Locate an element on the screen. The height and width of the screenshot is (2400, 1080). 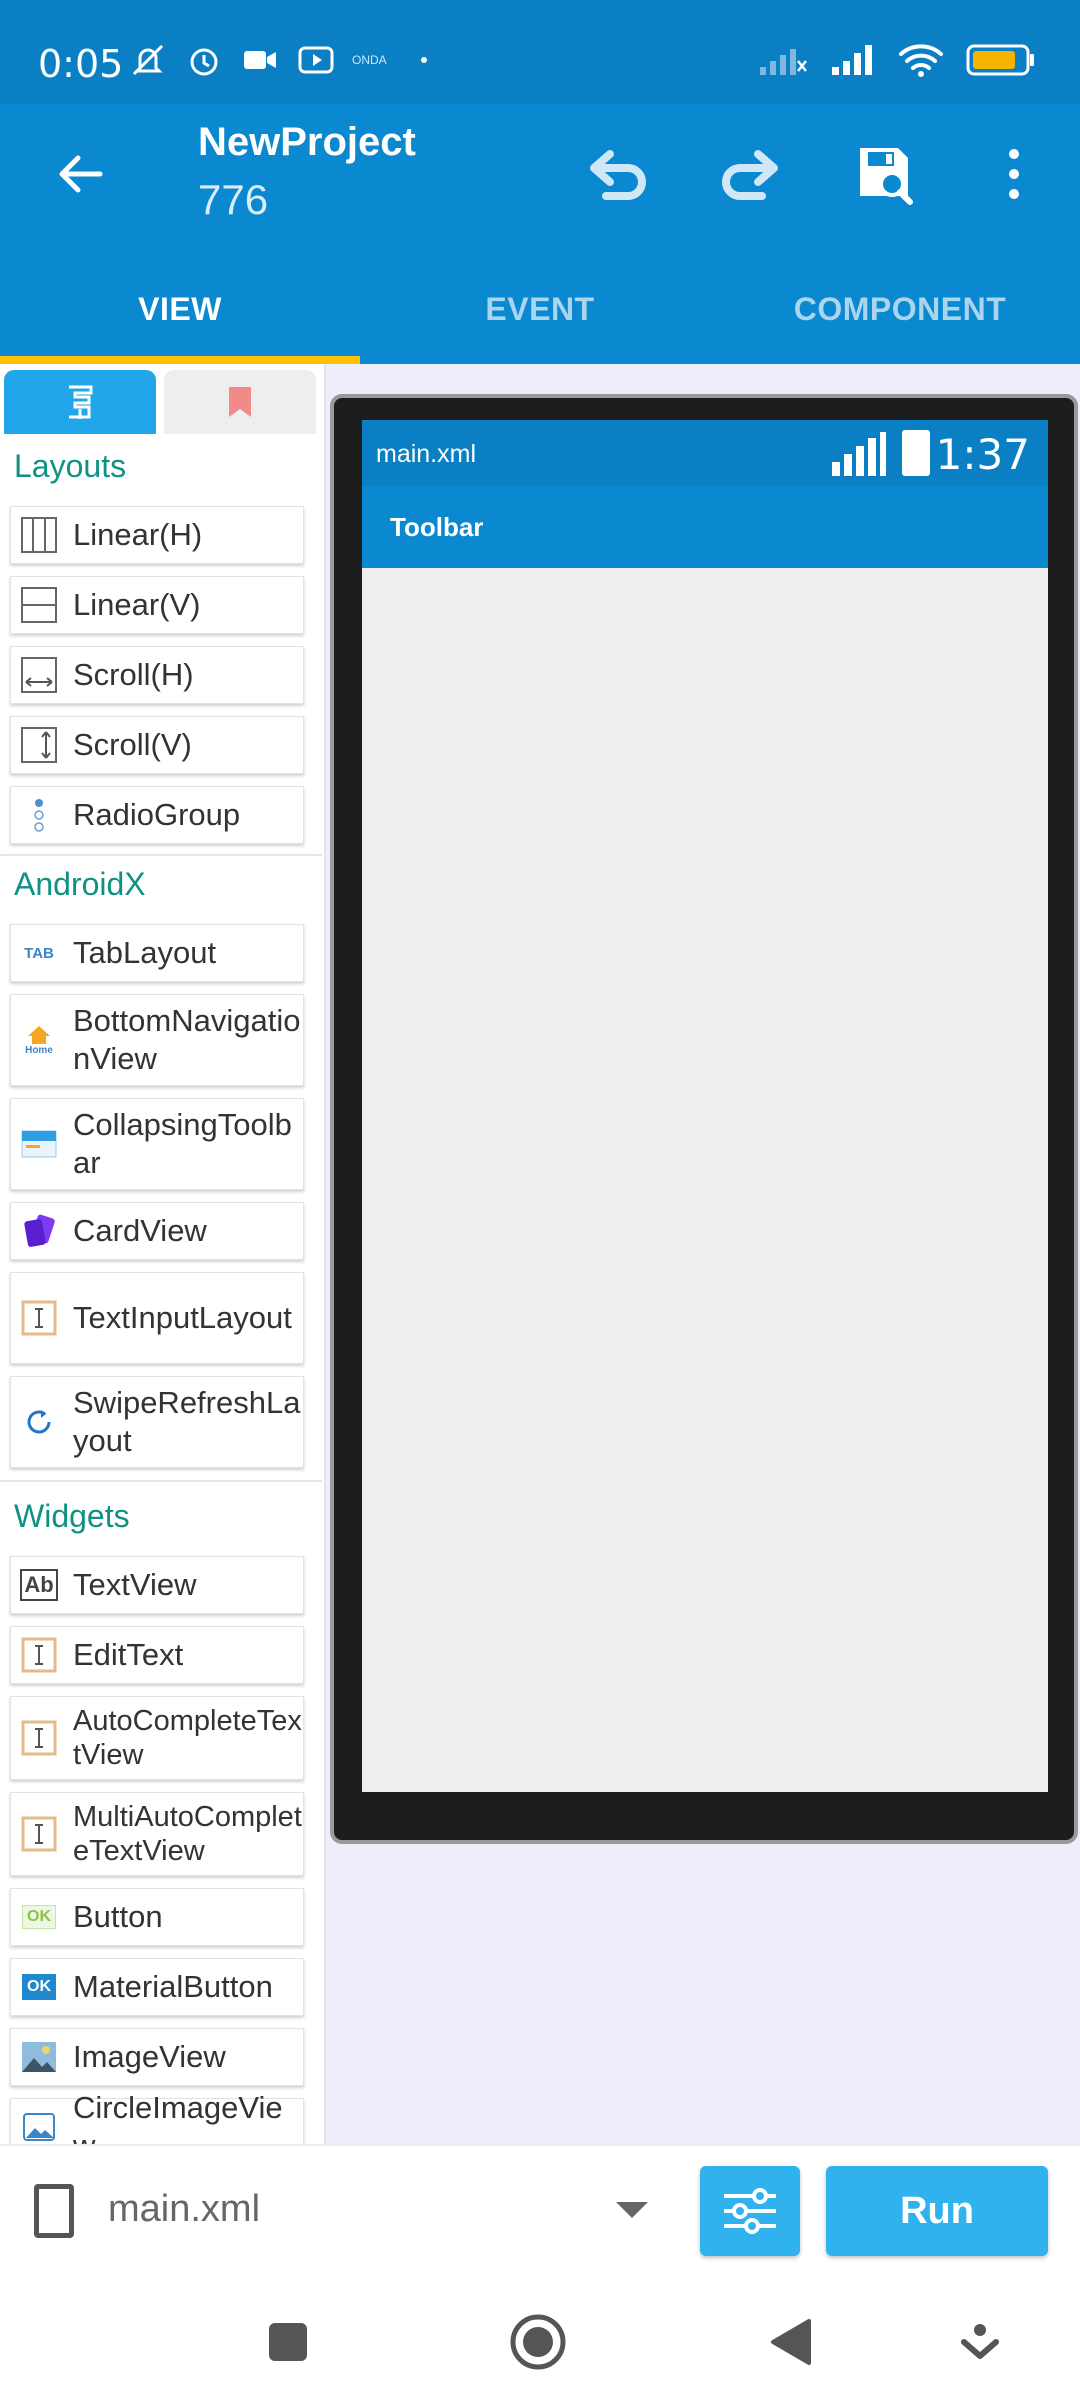
palette-item-label: EditText is located at coordinates (128, 1654).